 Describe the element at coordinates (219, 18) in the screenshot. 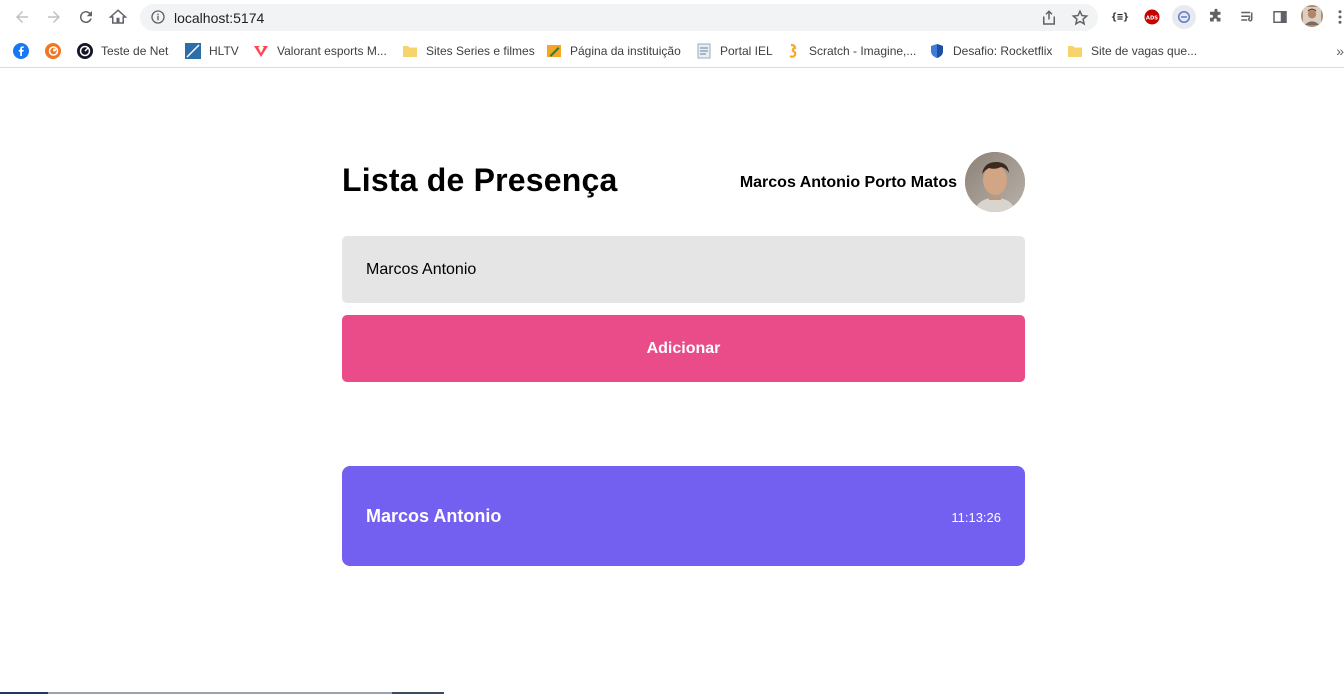

I see `address-url: localhost:5174` at that location.